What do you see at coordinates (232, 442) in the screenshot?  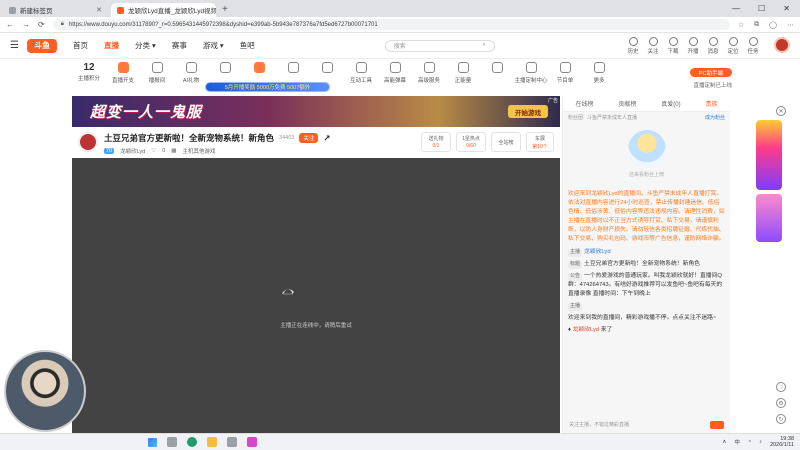 I see `app-taskbar-icon` at bounding box center [232, 442].